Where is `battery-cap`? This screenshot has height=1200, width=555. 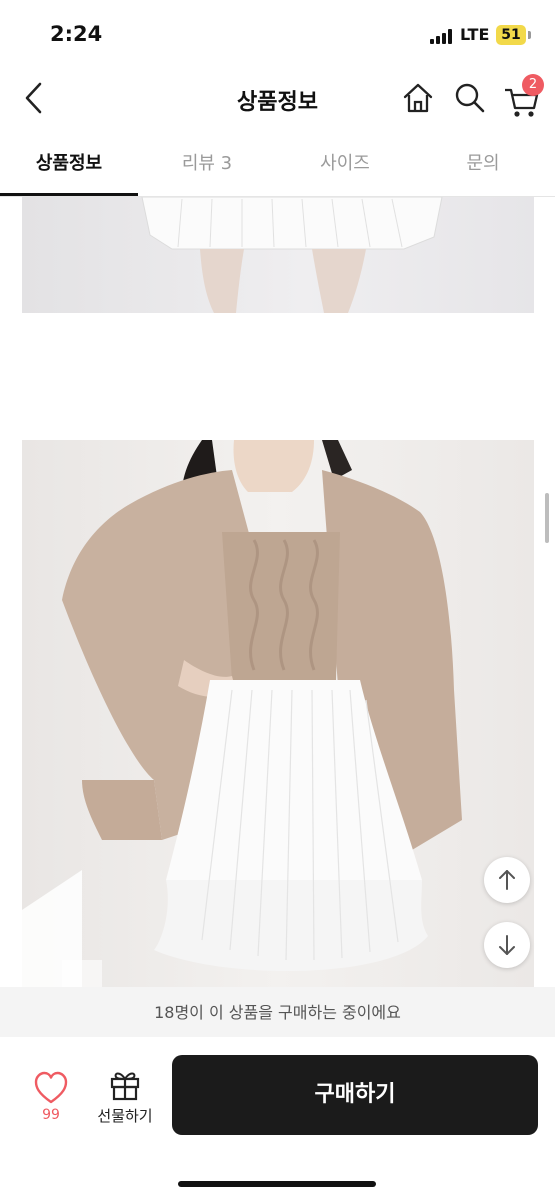
battery-cap is located at coordinates (529, 35).